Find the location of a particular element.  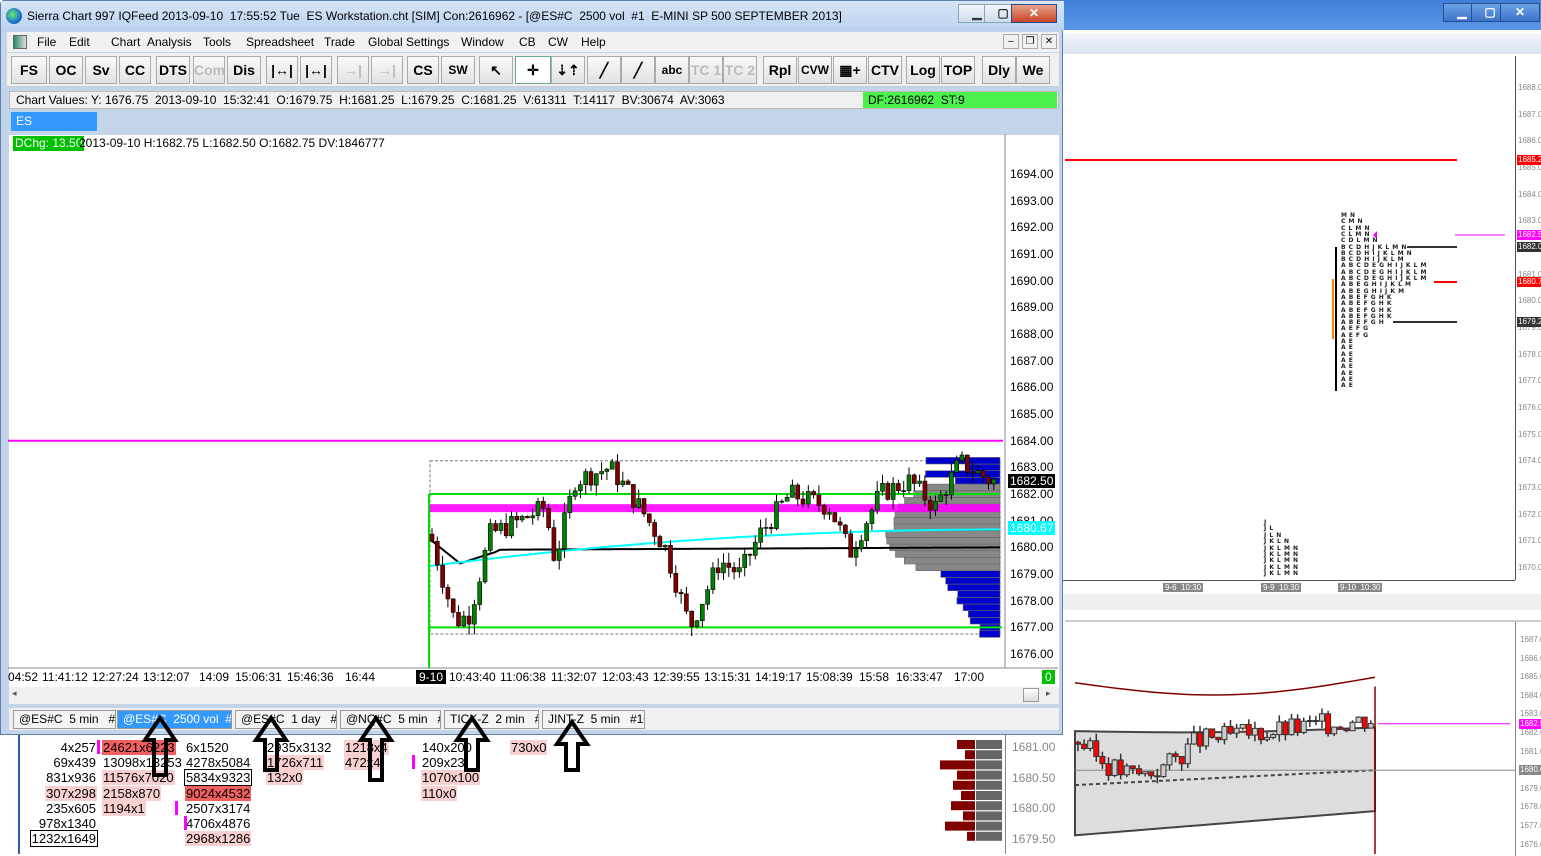

axis-label: 1685.0 is located at coordinates (1530, 677).